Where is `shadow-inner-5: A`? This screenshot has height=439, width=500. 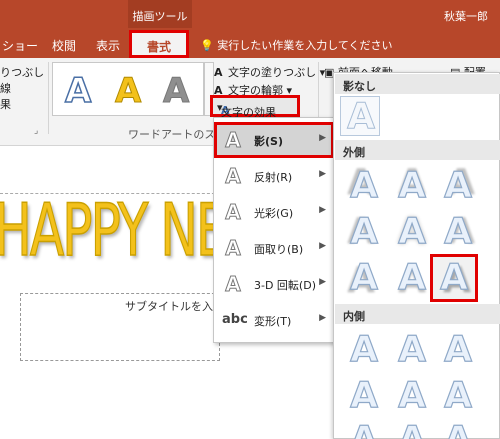
shadow-inner-5: A is located at coordinates (412, 395).